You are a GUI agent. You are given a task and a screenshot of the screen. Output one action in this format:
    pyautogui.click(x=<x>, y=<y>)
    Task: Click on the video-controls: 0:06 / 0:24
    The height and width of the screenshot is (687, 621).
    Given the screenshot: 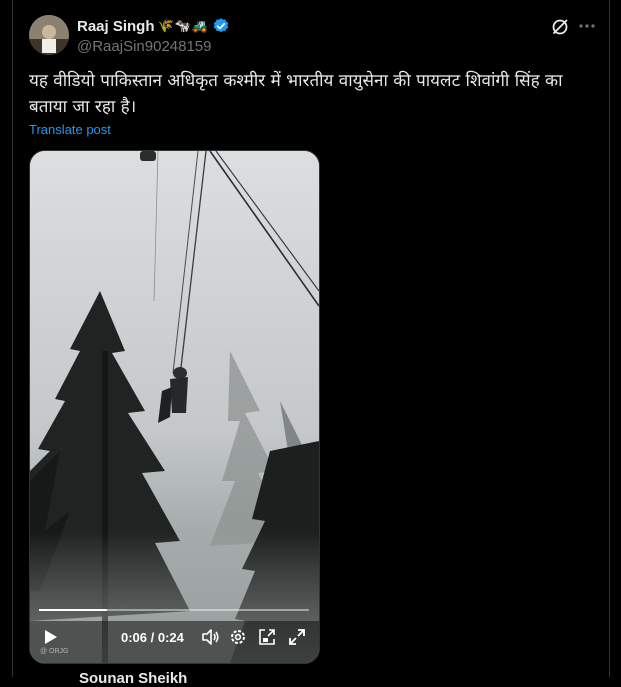 What is the action you would take?
    pyautogui.click(x=174, y=640)
    